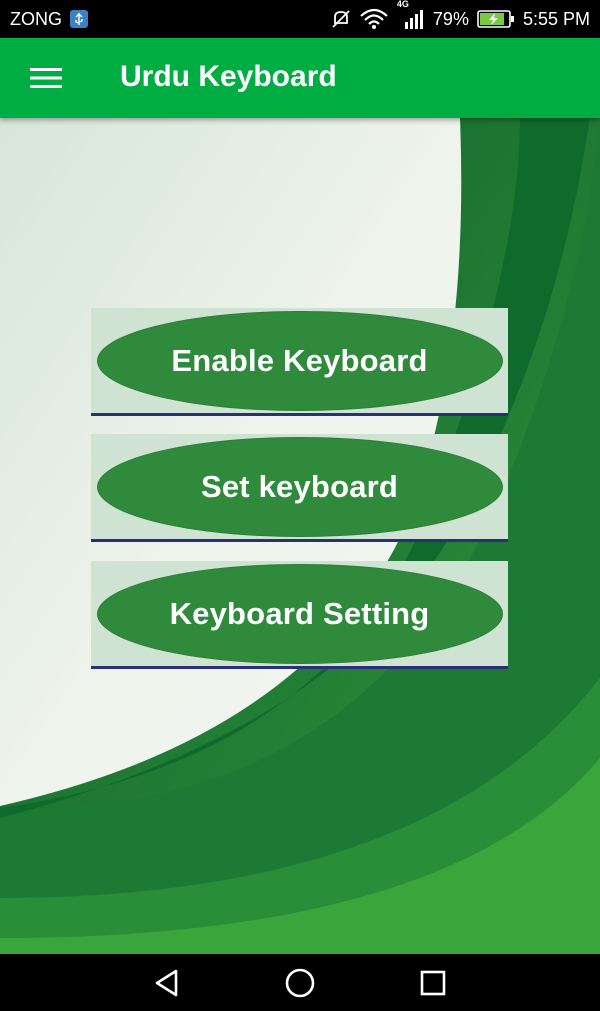 This screenshot has height=1011, width=600. I want to click on network-type: 4G, so click(402, 4).